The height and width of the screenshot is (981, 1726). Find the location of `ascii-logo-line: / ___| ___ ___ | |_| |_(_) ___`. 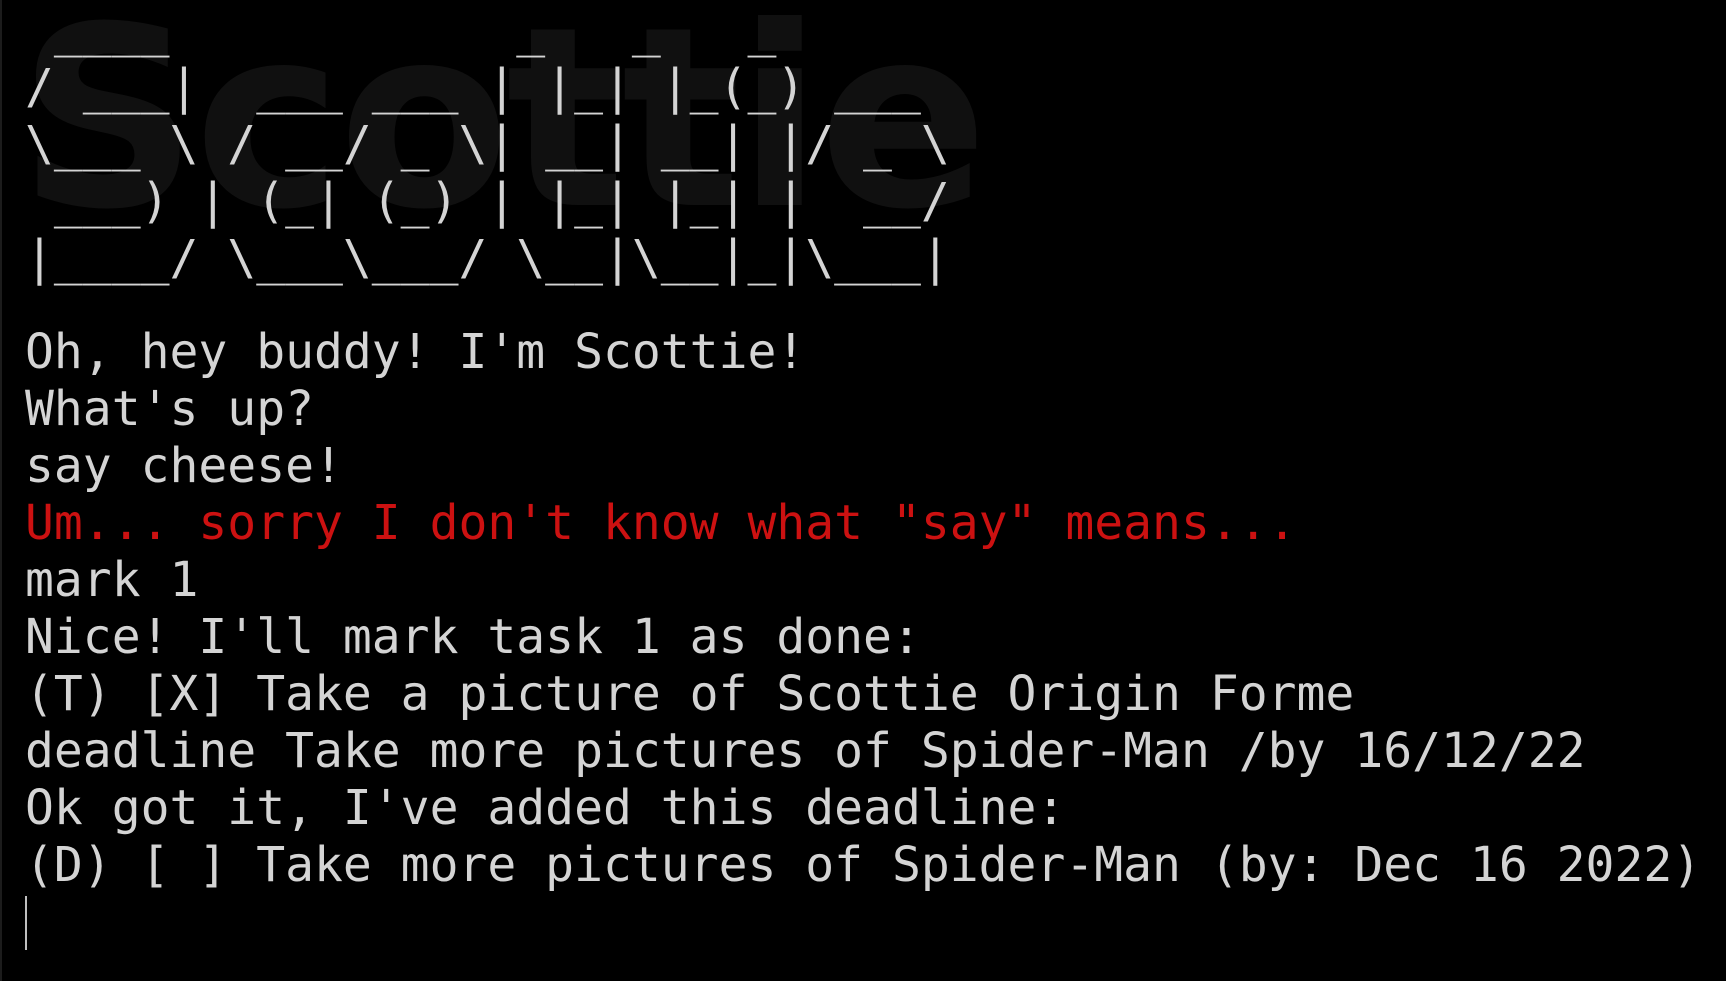

ascii-logo-line: / ___| ___ ___ | |_| |_(_) ___ is located at coordinates (473, 87).